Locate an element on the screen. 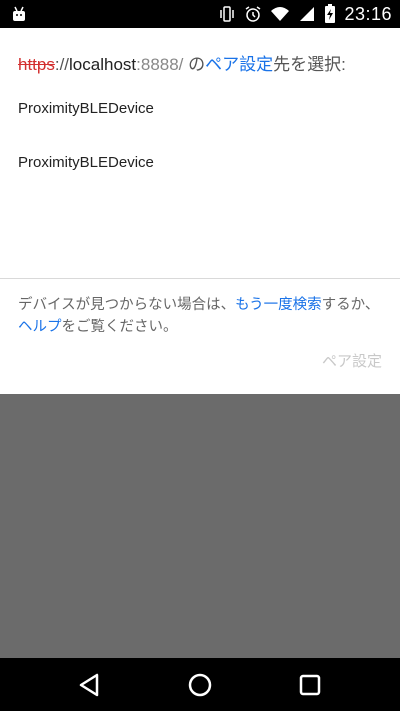  divider is located at coordinates (200, 278).